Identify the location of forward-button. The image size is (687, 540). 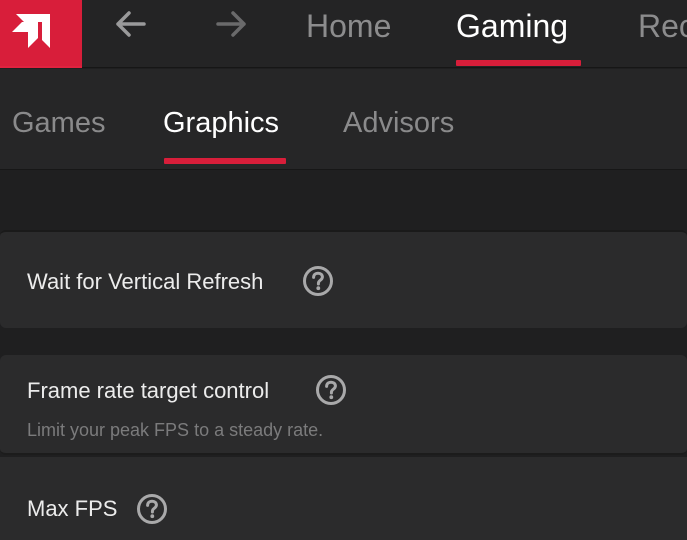
(232, 24).